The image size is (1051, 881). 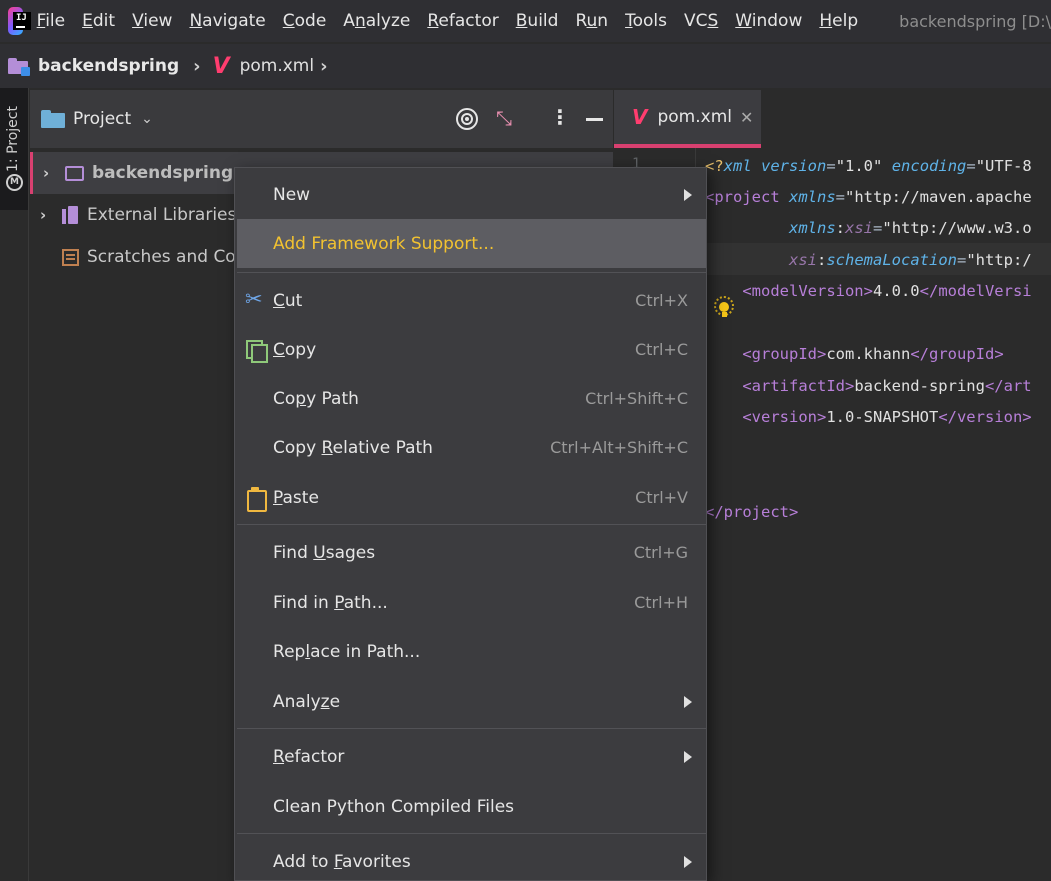 I want to click on collapse-all-icon: ⤡, so click(x=504, y=118).